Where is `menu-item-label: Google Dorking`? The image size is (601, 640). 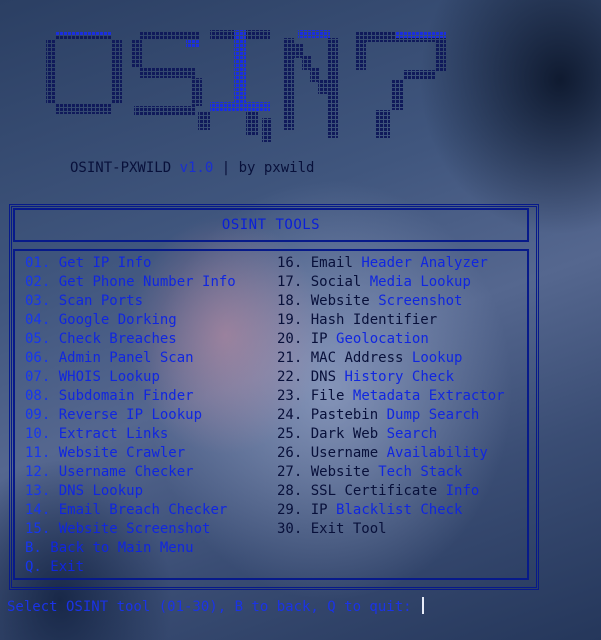
menu-item-label: Google Dorking is located at coordinates (117, 320).